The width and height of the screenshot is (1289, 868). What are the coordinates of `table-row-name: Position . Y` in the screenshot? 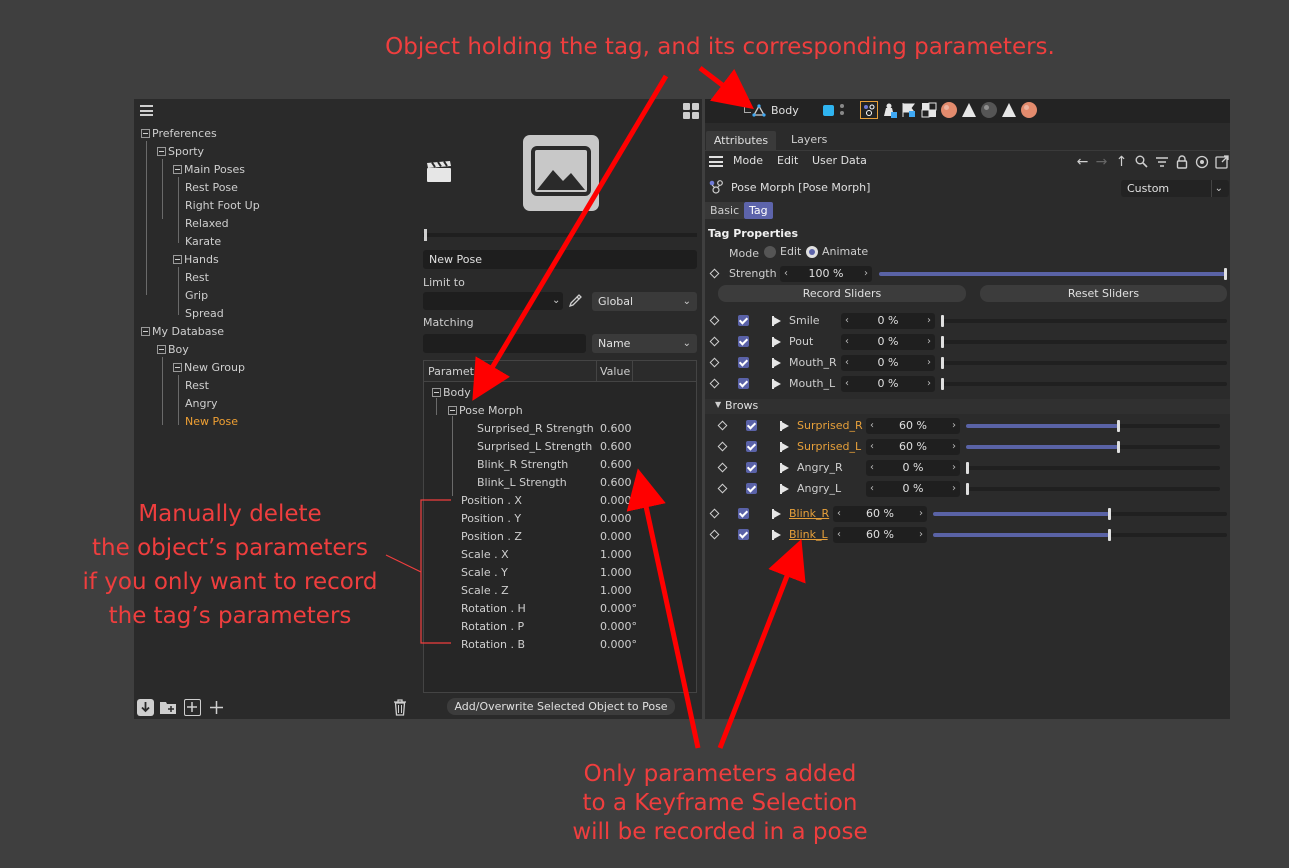 It's located at (491, 518).